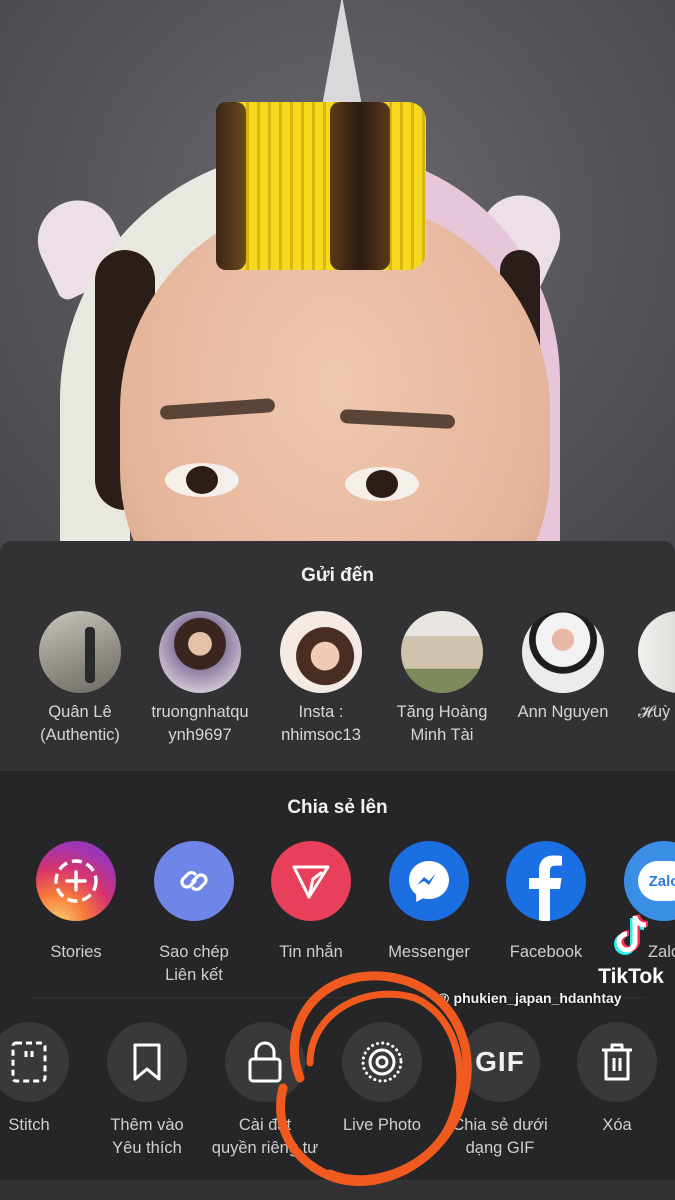  Describe the element at coordinates (194, 975) in the screenshot. I see `app-label: Liên kết` at that location.